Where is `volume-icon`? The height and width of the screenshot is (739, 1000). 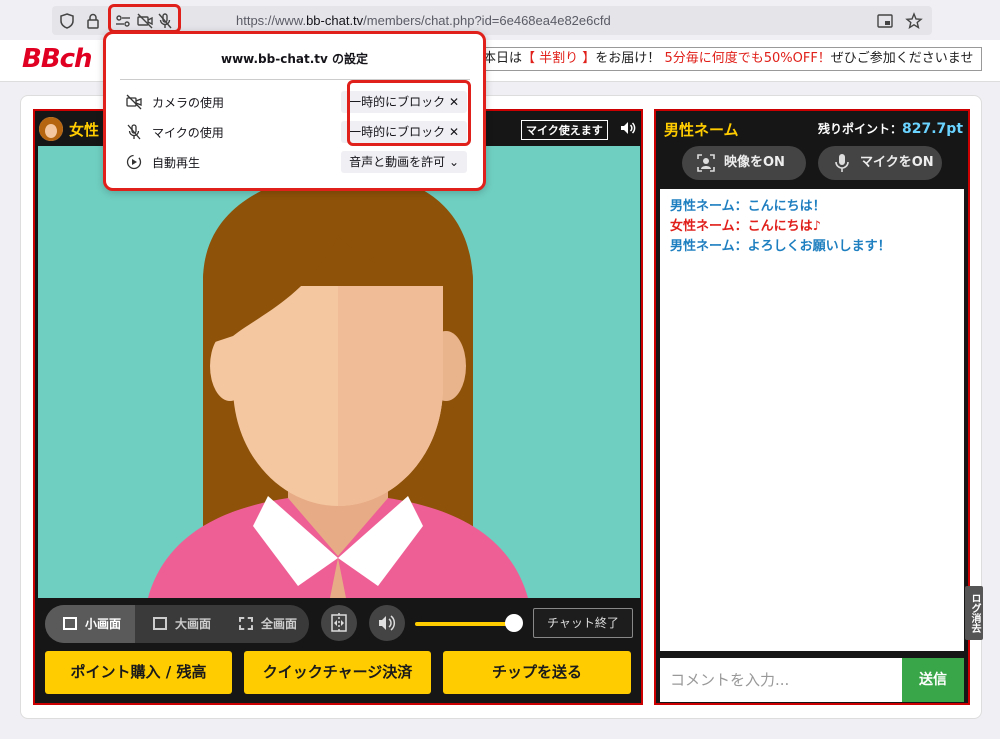 volume-icon is located at coordinates (387, 623).